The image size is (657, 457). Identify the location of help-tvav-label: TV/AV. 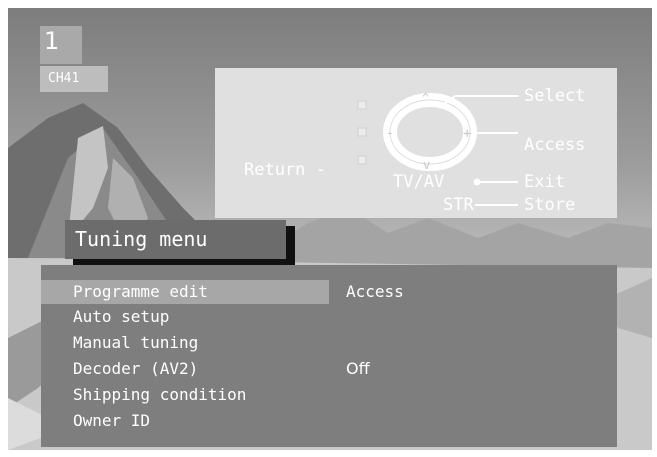
(419, 182).